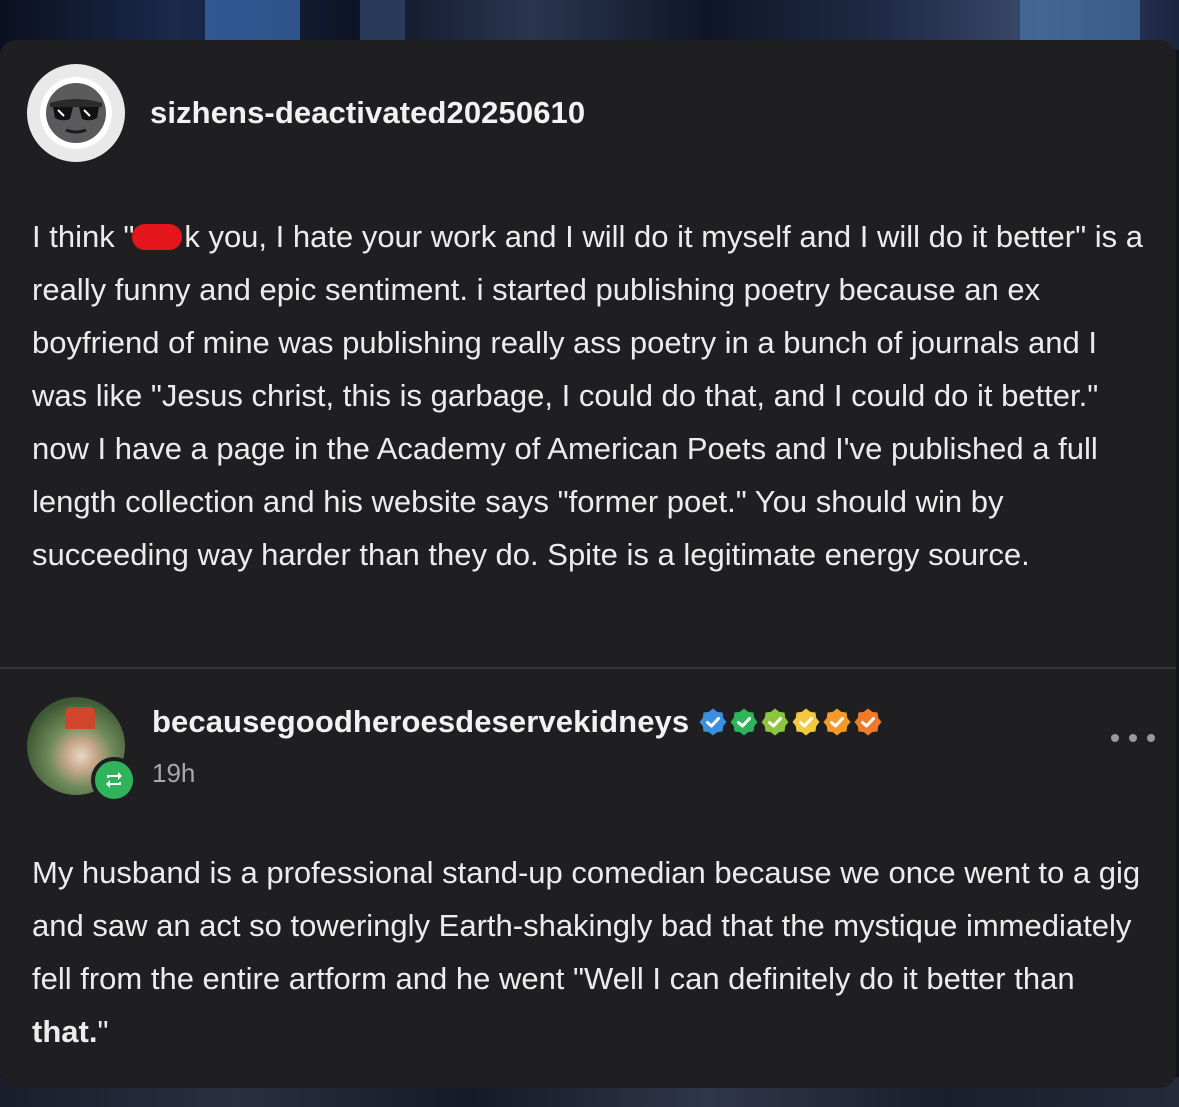 This screenshot has width=1179, height=1107. Describe the element at coordinates (80, 718) in the screenshot. I see `avatar-hat` at that location.